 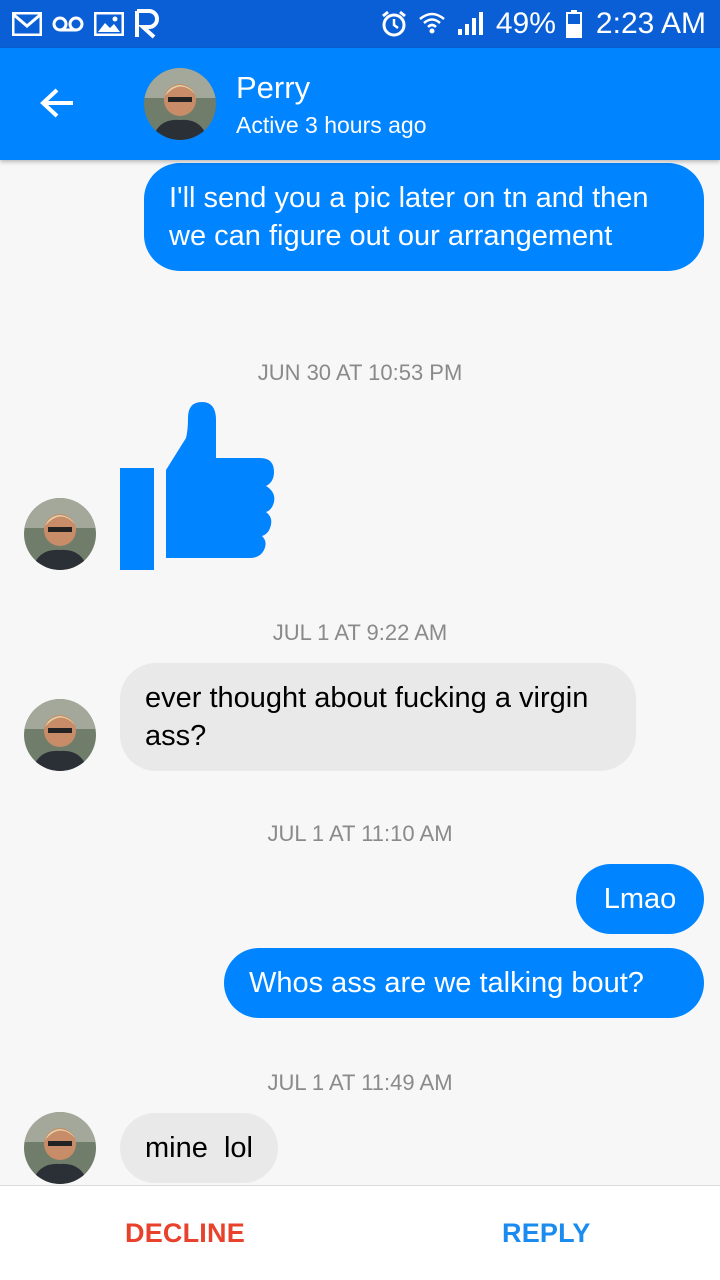 What do you see at coordinates (525, 23) in the screenshot?
I see `battery-percent: 49%` at bounding box center [525, 23].